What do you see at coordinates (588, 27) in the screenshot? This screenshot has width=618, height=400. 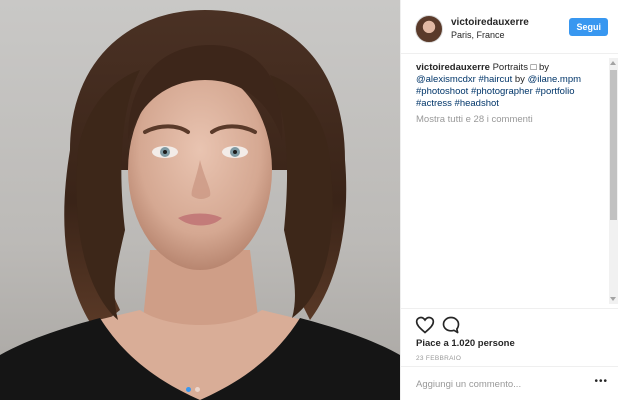 I see `follow-button: Segui` at bounding box center [588, 27].